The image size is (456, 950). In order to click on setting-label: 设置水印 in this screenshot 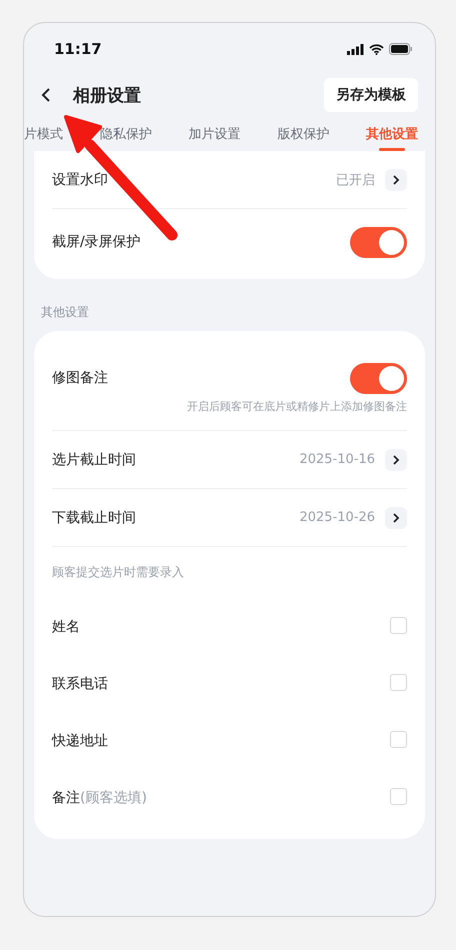, I will do `click(80, 179)`.